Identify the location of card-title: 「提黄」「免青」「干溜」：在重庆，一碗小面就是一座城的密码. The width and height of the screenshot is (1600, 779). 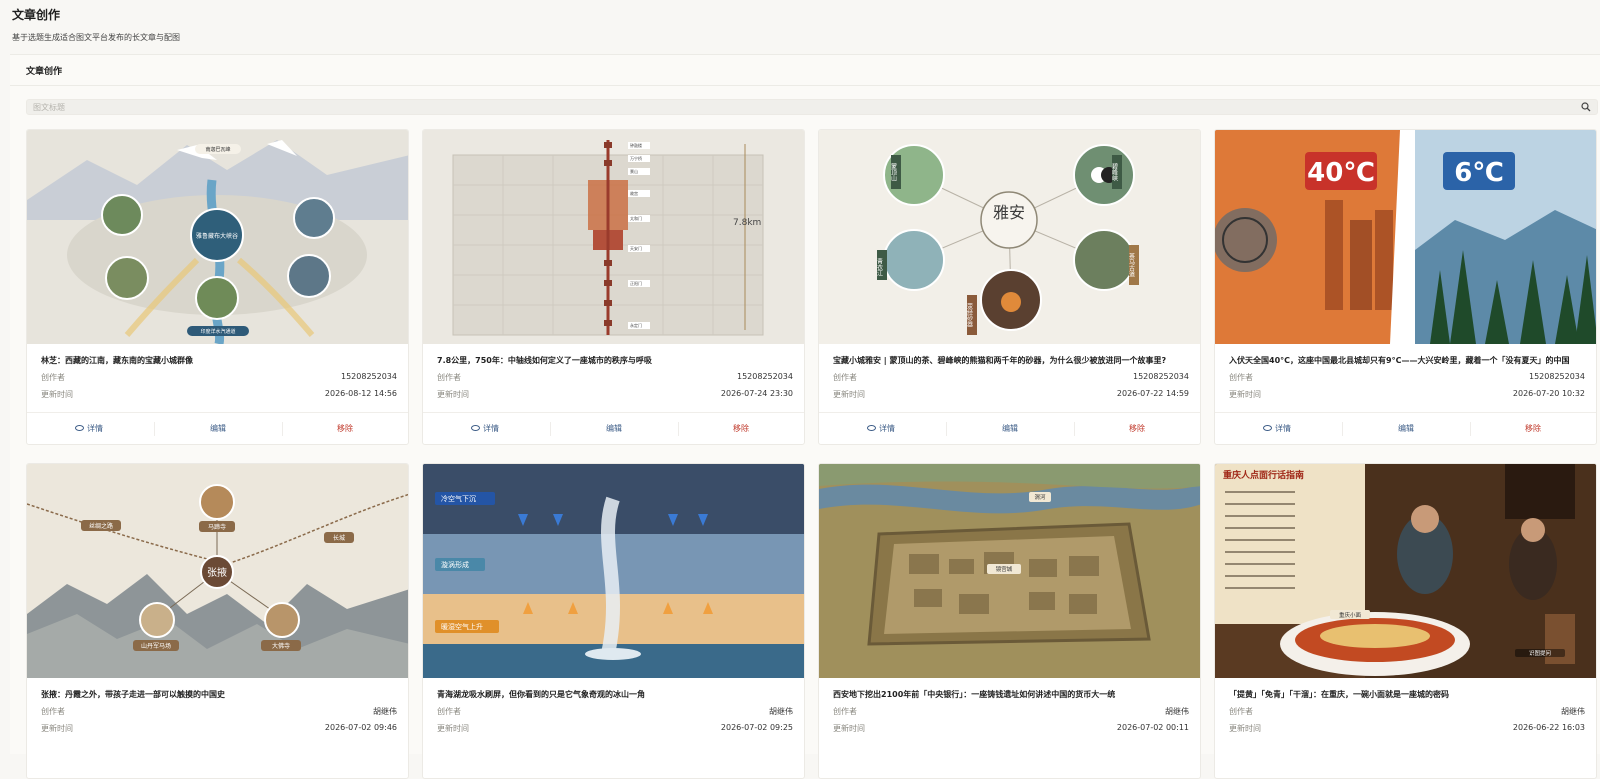
(1407, 694).